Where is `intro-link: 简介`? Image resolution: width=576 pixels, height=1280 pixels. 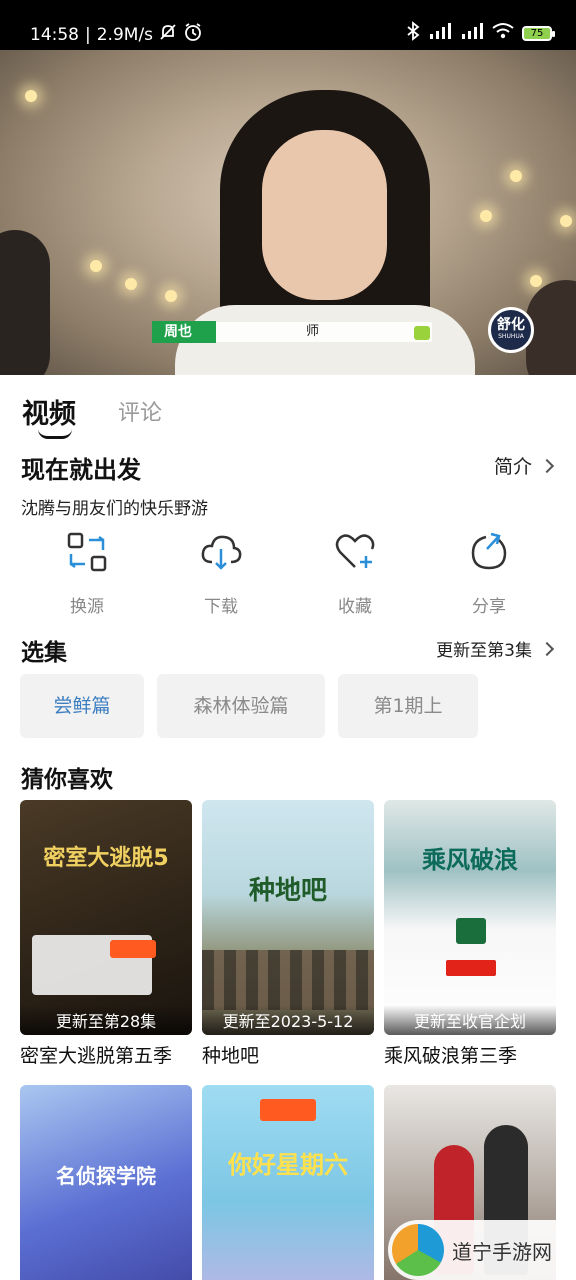
intro-link: 简介 is located at coordinates (524, 465).